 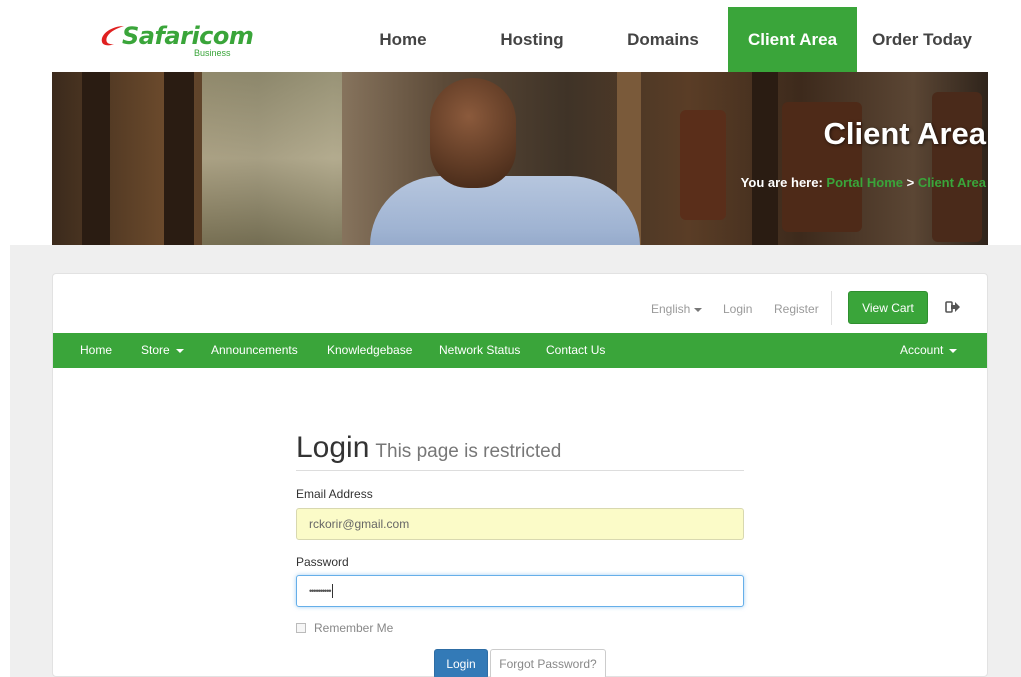 What do you see at coordinates (332, 591) in the screenshot?
I see `text-cursor` at bounding box center [332, 591].